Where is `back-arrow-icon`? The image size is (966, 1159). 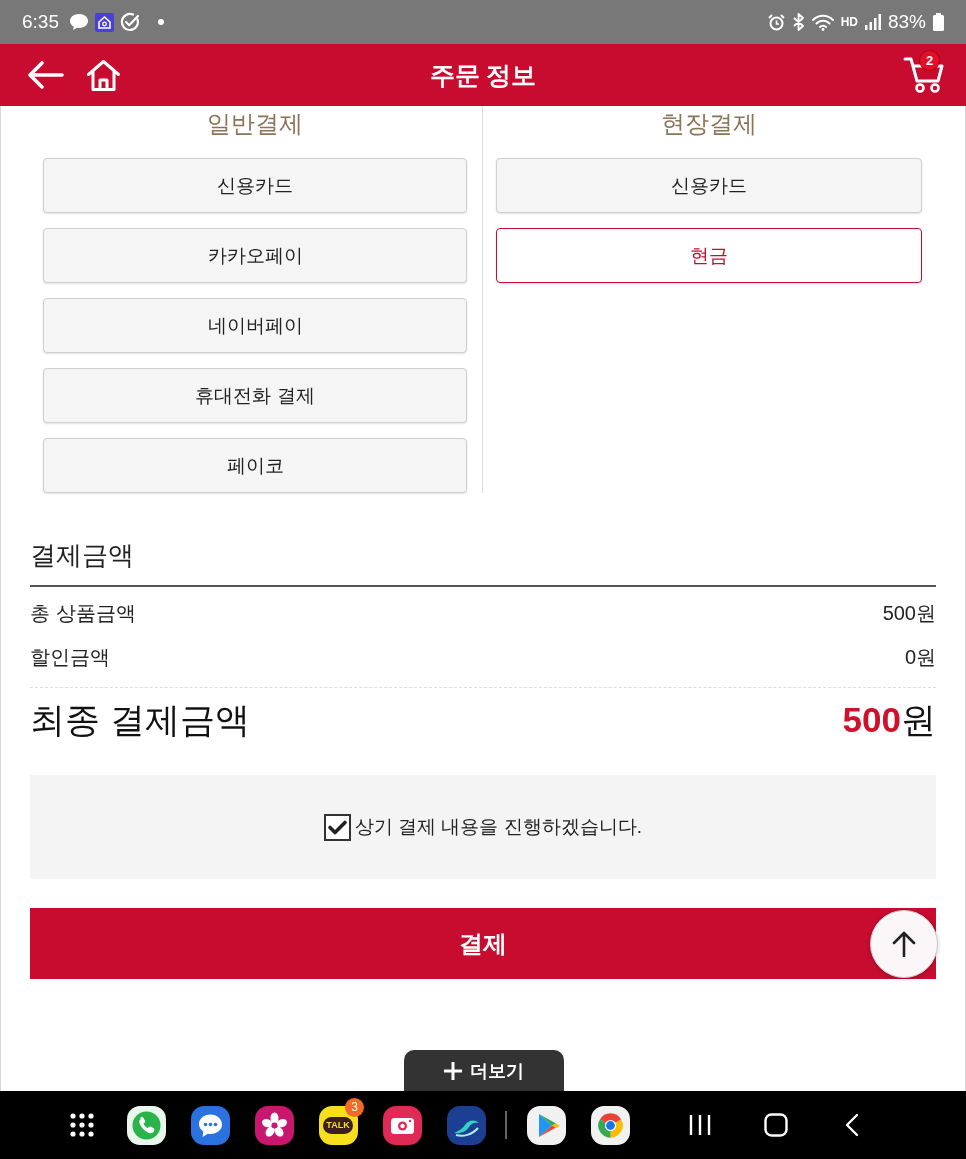
back-arrow-icon is located at coordinates (45, 75).